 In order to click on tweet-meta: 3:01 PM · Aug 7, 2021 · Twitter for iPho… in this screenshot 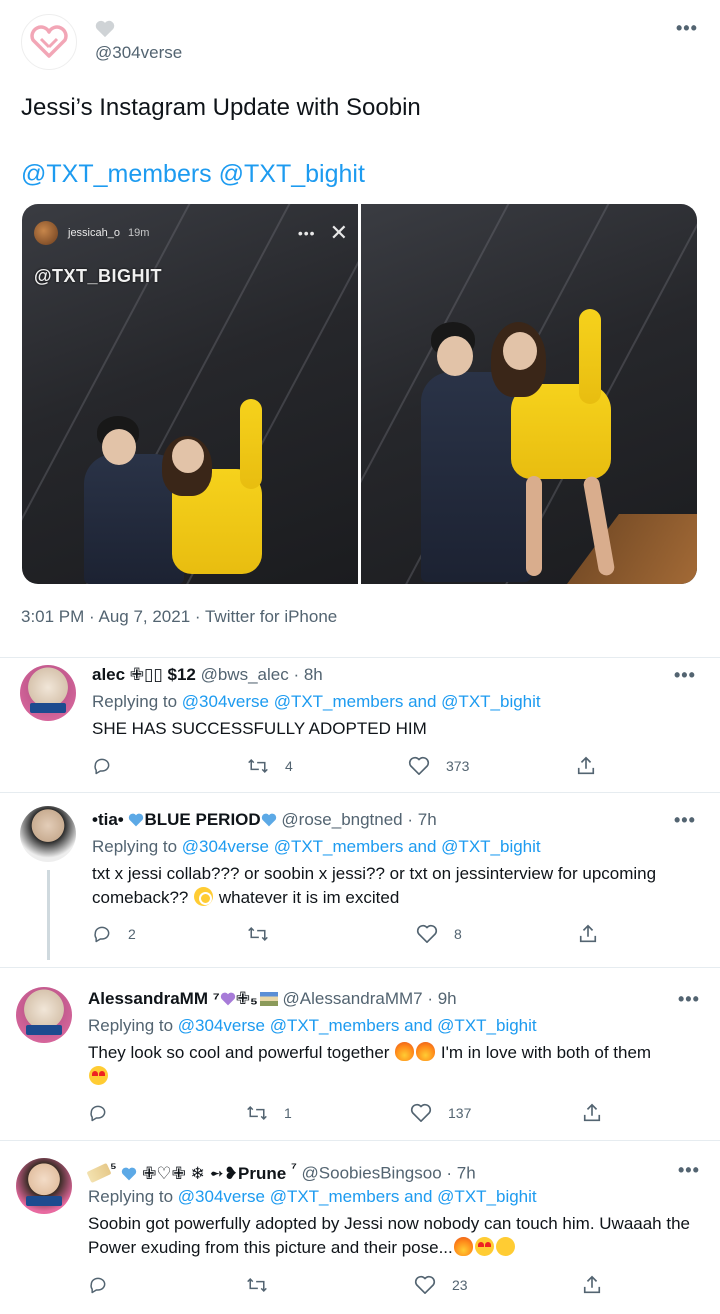, I will do `click(179, 616)`.